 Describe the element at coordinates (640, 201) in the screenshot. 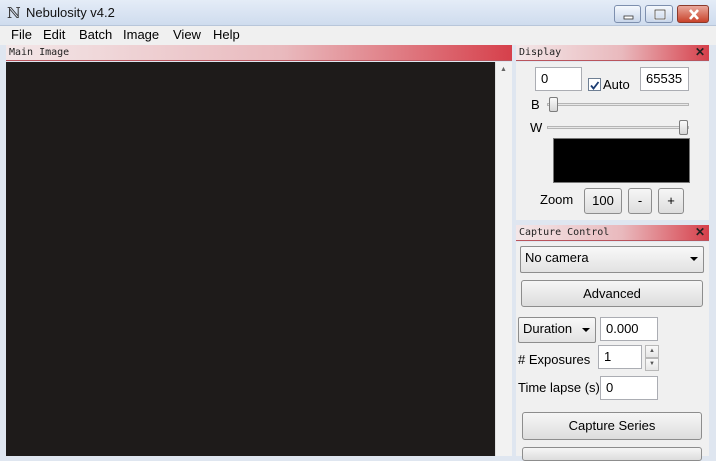

I see `zoom-out-button: -` at that location.